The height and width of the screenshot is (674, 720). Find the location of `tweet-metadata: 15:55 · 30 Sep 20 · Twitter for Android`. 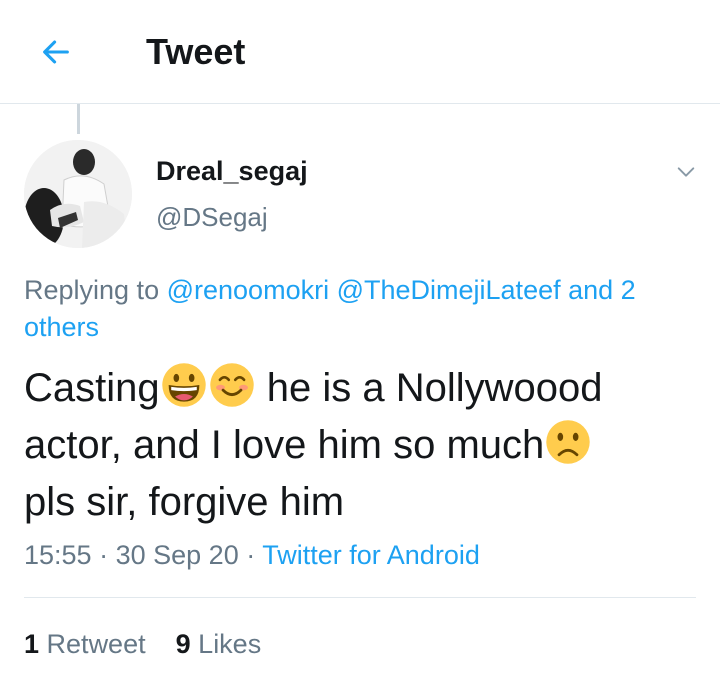

tweet-metadata: 15:55 · 30 Sep 20 · Twitter for Android is located at coordinates (252, 555).